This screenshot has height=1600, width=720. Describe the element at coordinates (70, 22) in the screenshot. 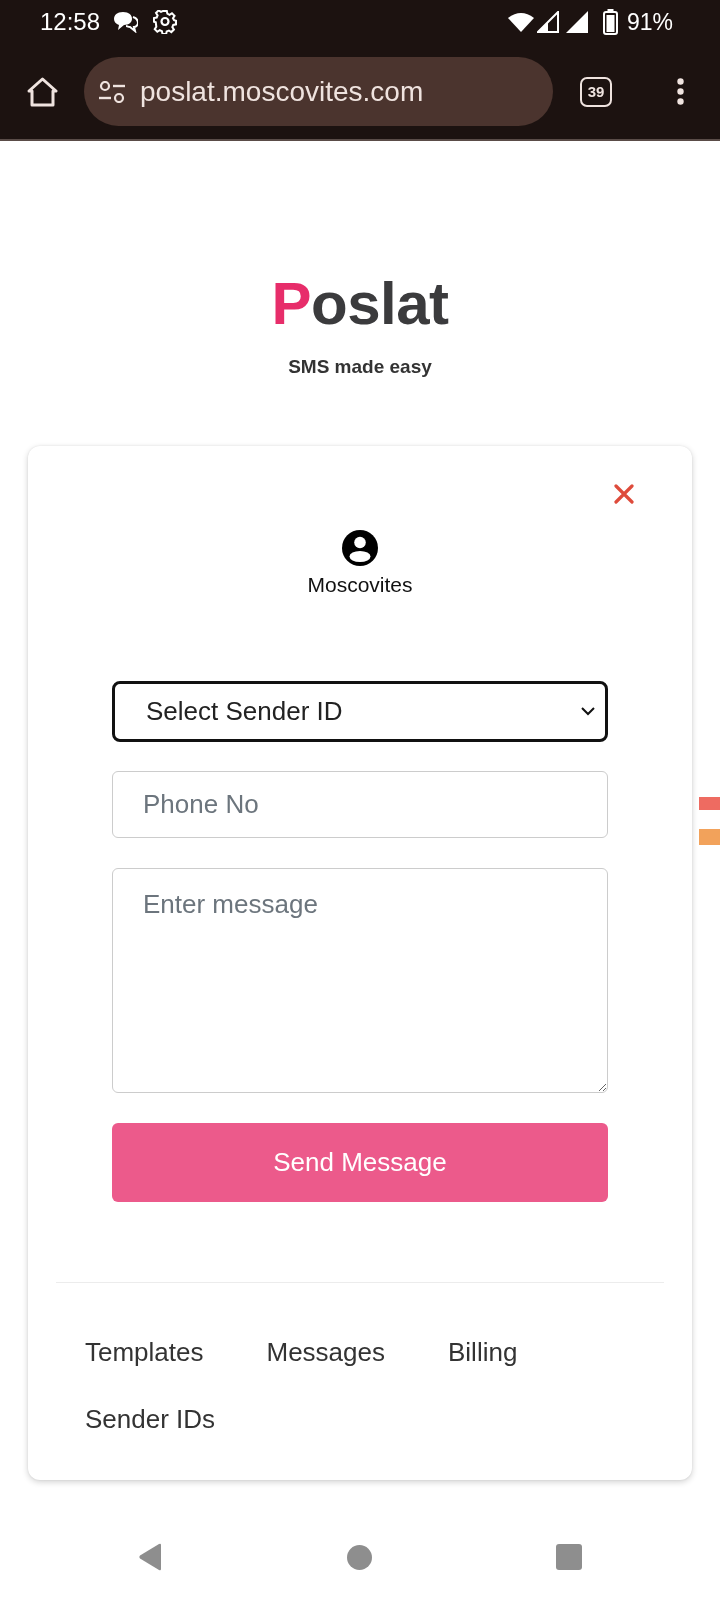

I see `status-time: 12:58` at that location.